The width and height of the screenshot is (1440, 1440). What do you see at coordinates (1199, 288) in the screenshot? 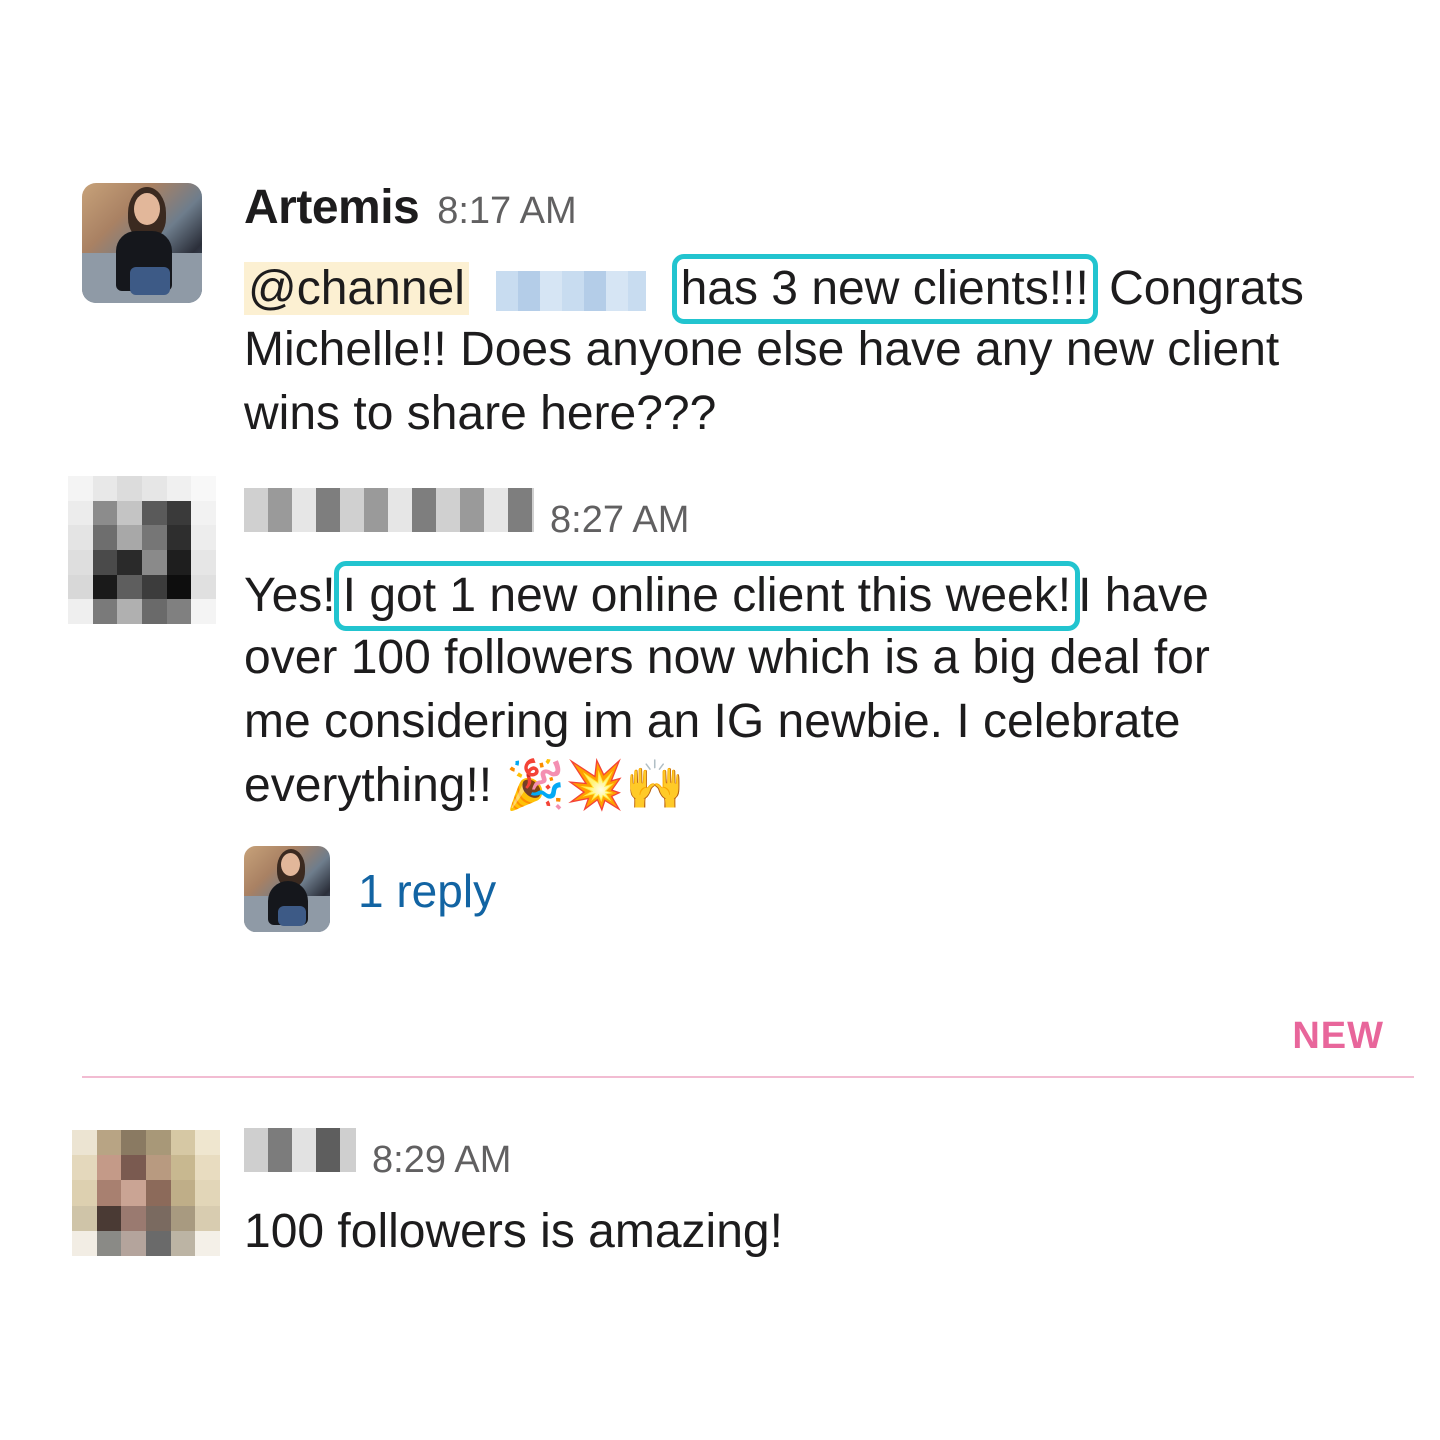
I see `text-after-highlight: Congrats` at bounding box center [1199, 288].